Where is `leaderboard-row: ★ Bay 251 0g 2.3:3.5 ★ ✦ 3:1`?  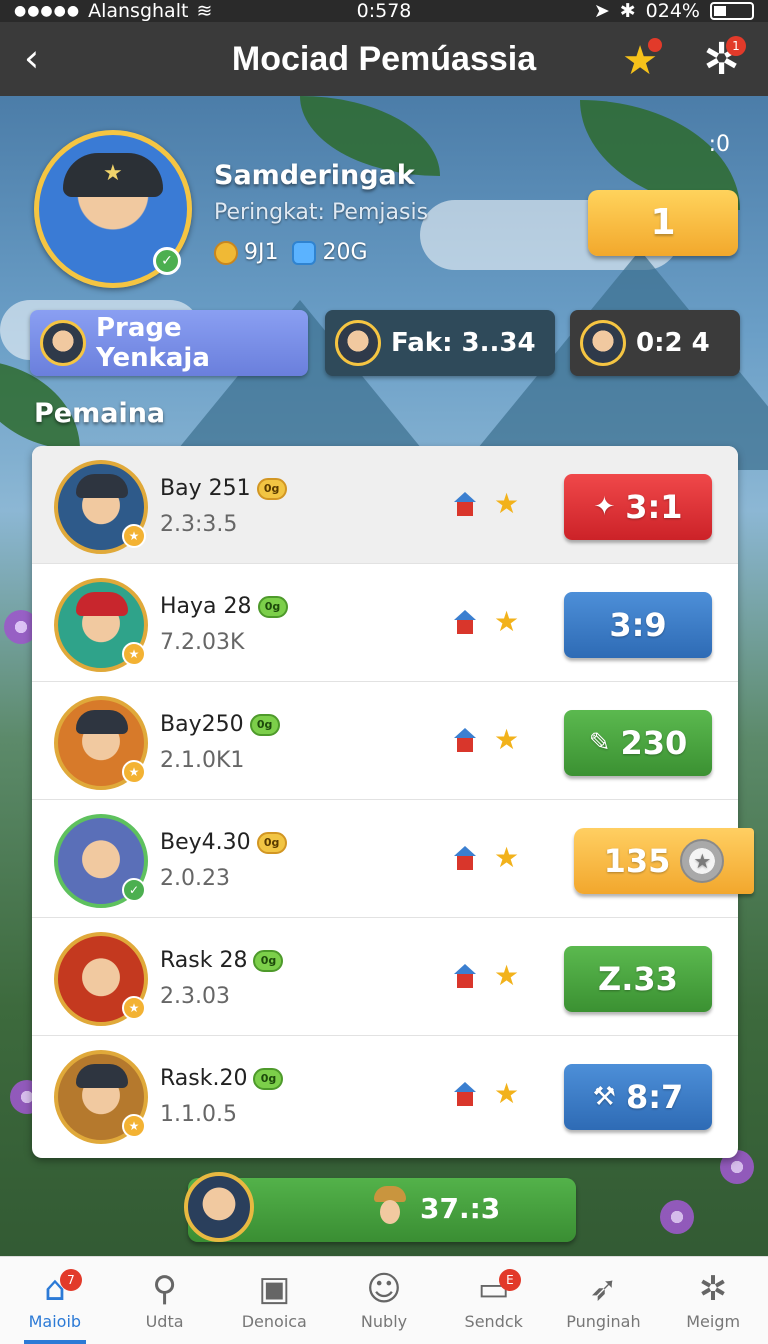 leaderboard-row: ★ Bay 251 0g 2.3:3.5 ★ ✦ 3:1 is located at coordinates (385, 505).